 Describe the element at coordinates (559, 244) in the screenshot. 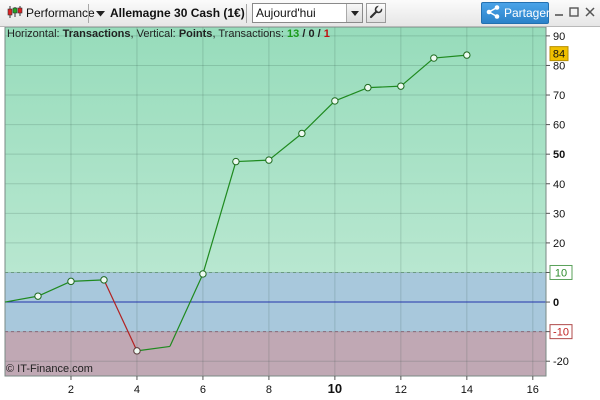

I see `y-tick-label: 20` at that location.